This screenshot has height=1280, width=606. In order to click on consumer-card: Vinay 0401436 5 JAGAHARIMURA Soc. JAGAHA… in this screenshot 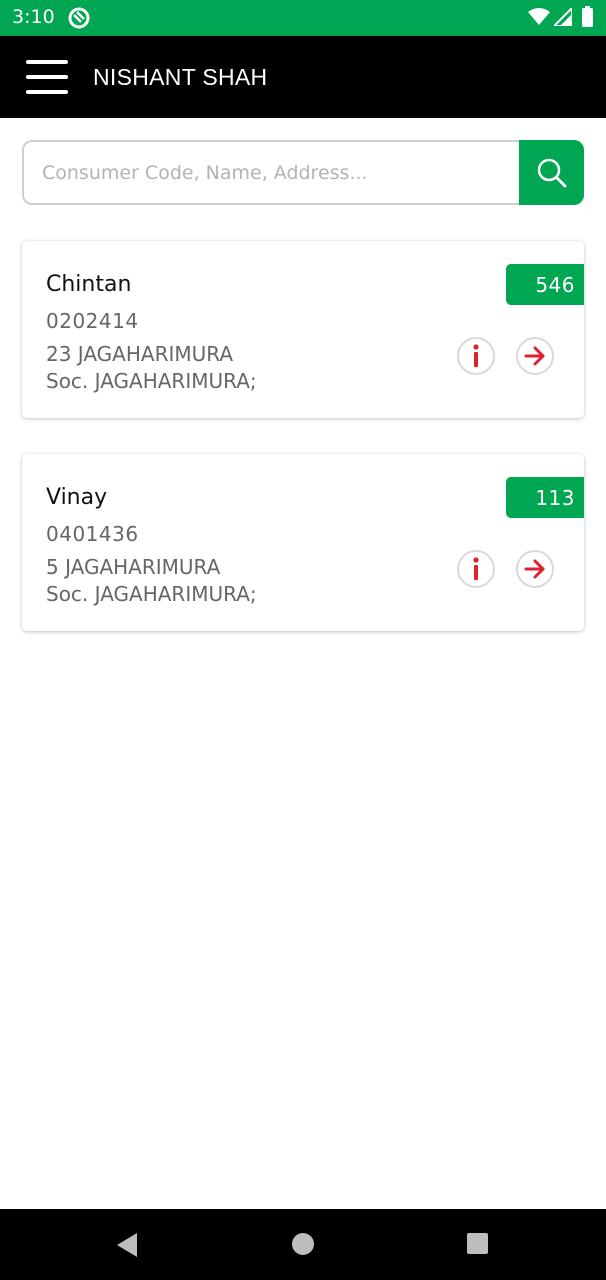, I will do `click(303, 542)`.